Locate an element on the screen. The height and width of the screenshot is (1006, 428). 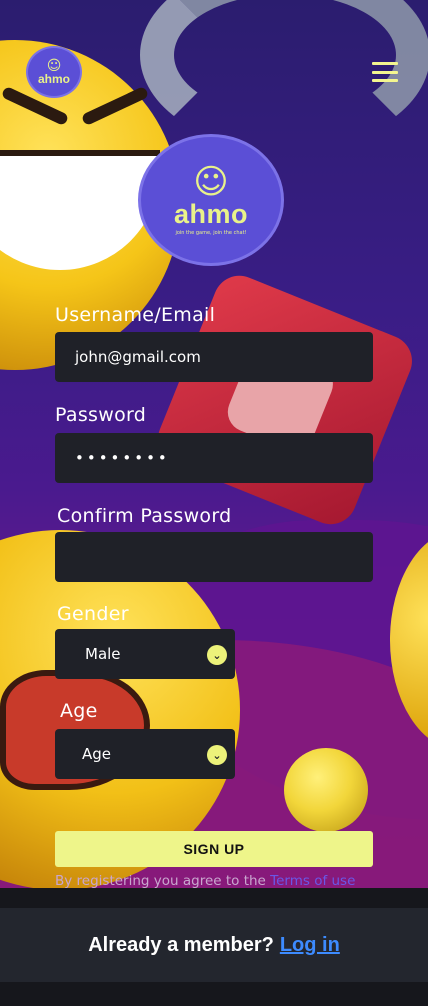
login-link: Log in is located at coordinates (310, 945).